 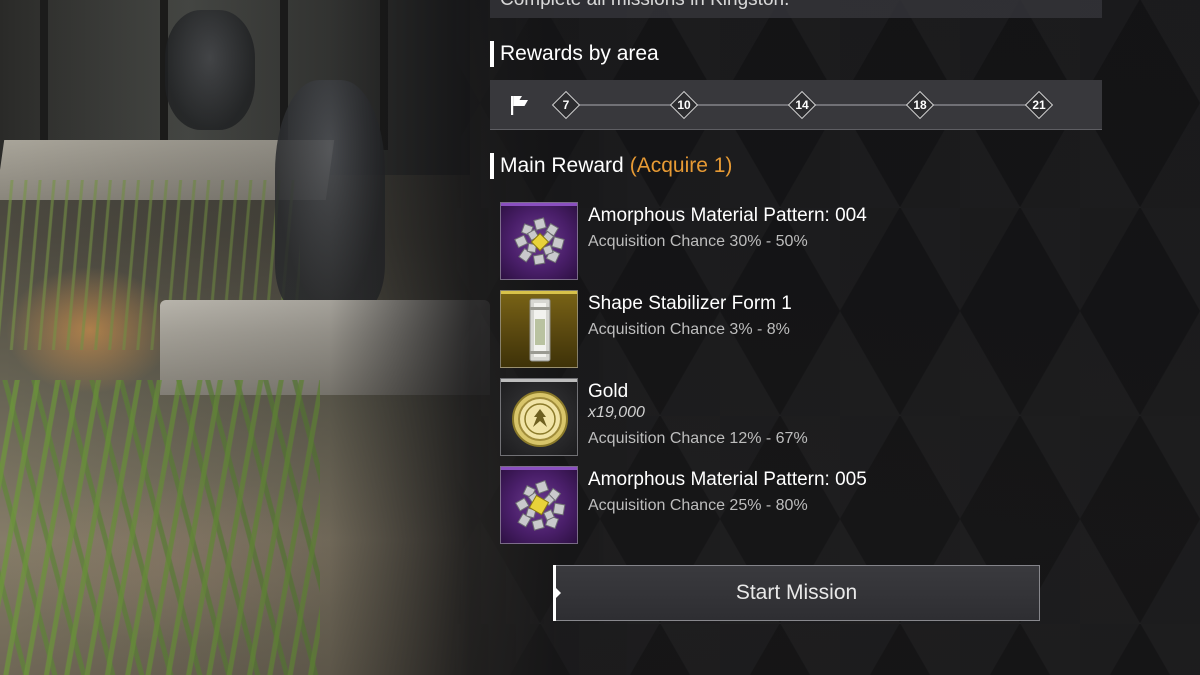 I want to click on reward-name: Gold, so click(x=608, y=391).